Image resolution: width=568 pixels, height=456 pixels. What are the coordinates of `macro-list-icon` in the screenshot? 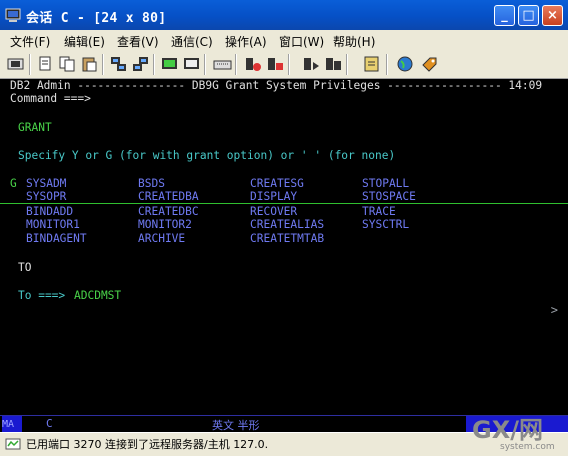 It's located at (333, 64).